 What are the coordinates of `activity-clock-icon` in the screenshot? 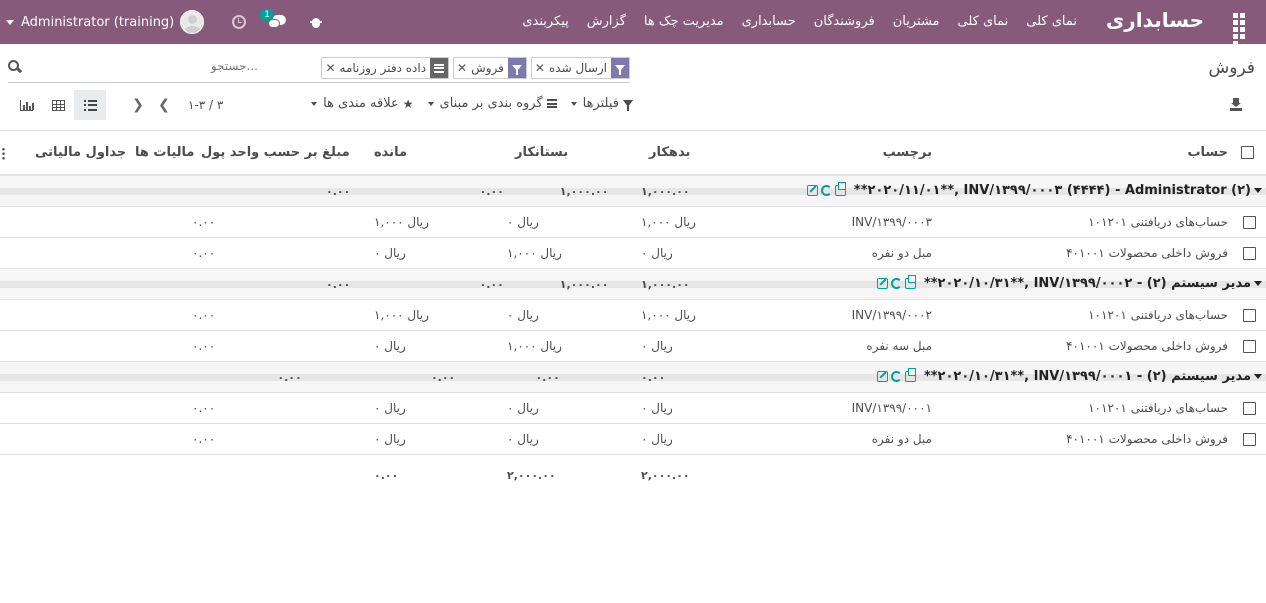 It's located at (239, 22).